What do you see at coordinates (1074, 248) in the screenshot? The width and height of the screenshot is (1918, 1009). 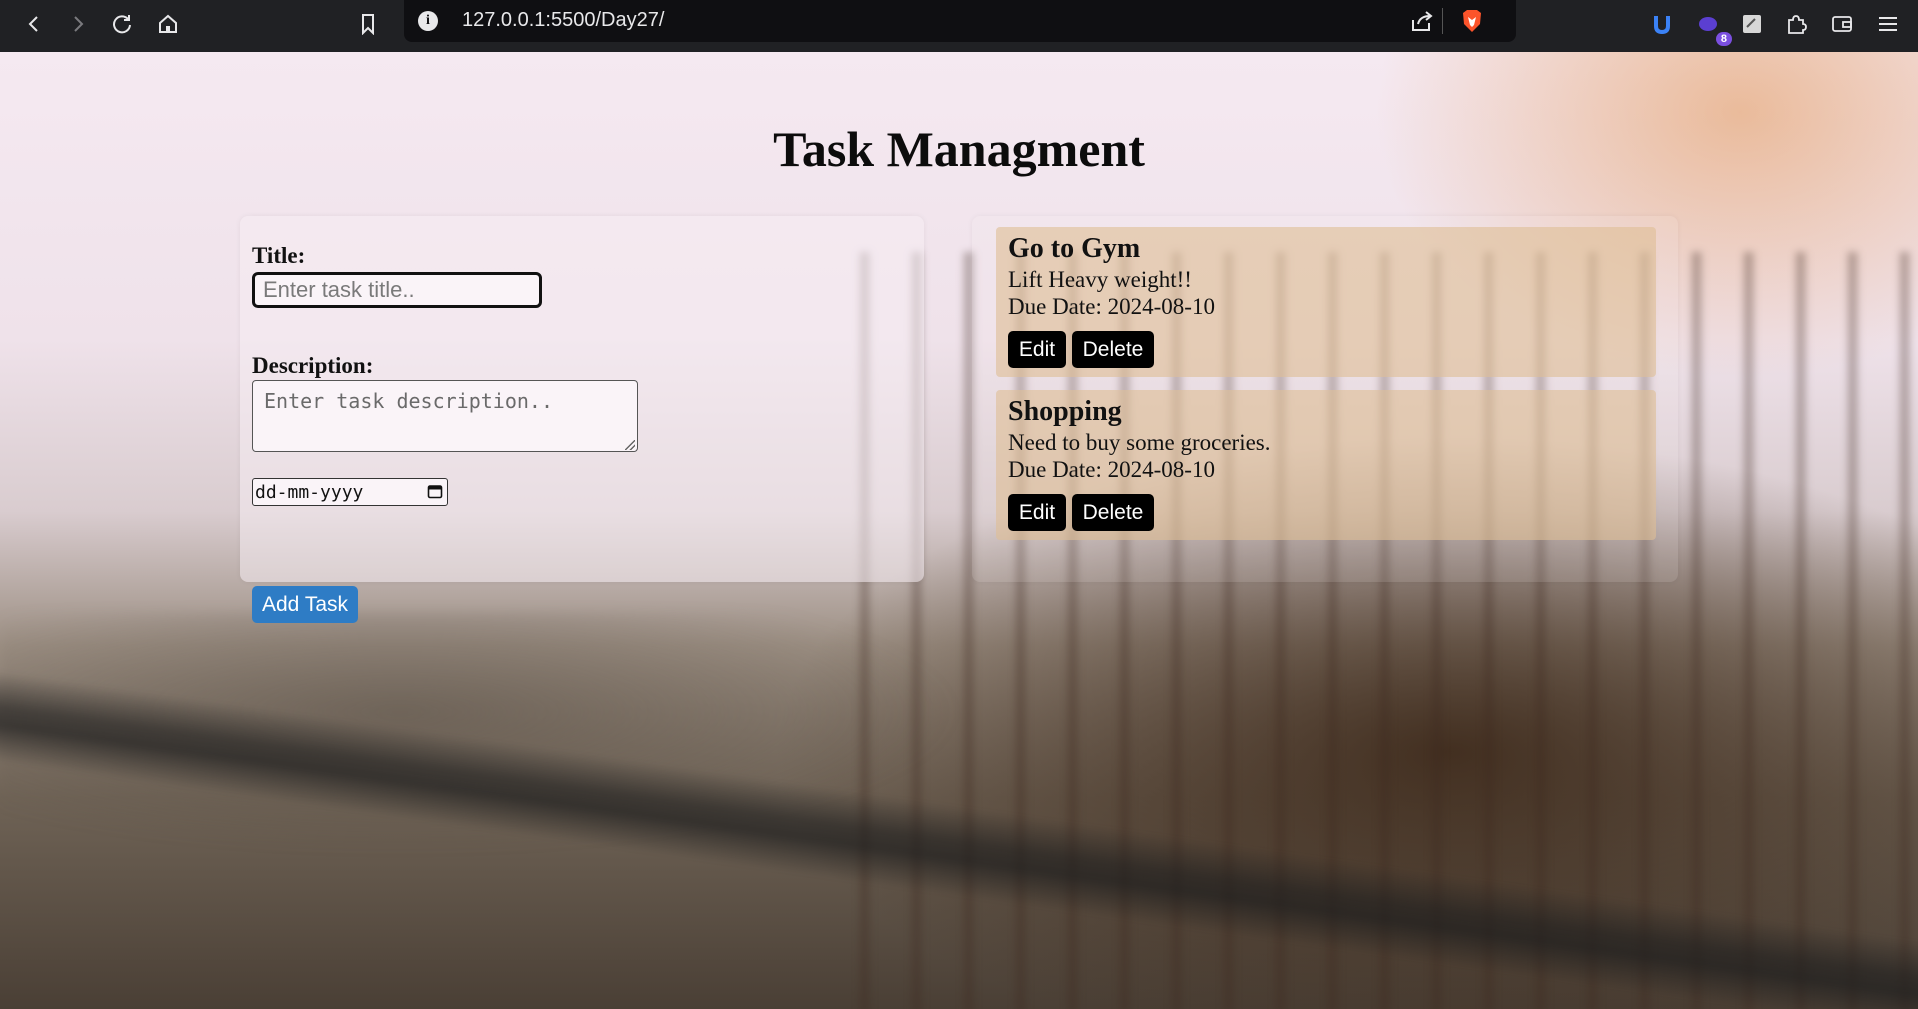 I see `task-title: Go to Gym` at bounding box center [1074, 248].